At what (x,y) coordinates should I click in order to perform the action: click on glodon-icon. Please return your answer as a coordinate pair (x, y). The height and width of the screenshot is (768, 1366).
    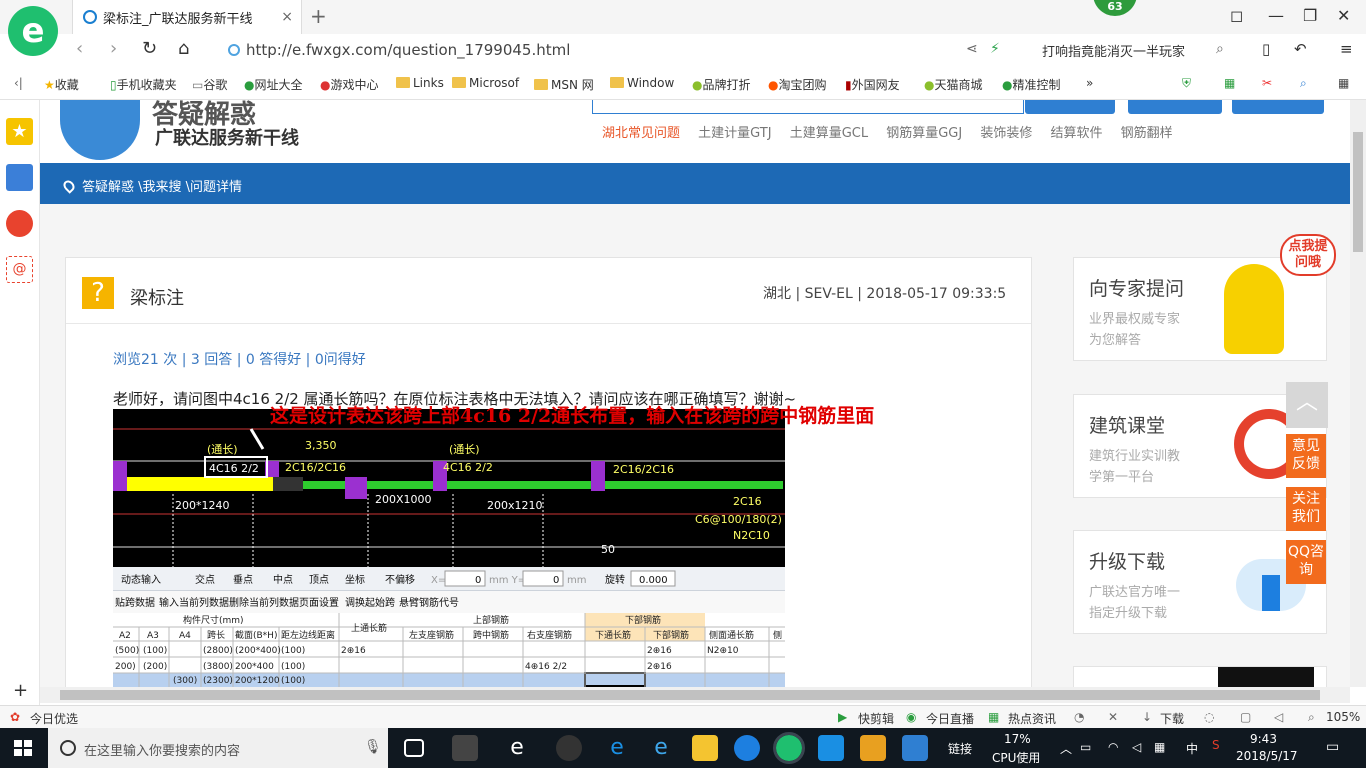
    Looking at the image, I should click on (747, 748).